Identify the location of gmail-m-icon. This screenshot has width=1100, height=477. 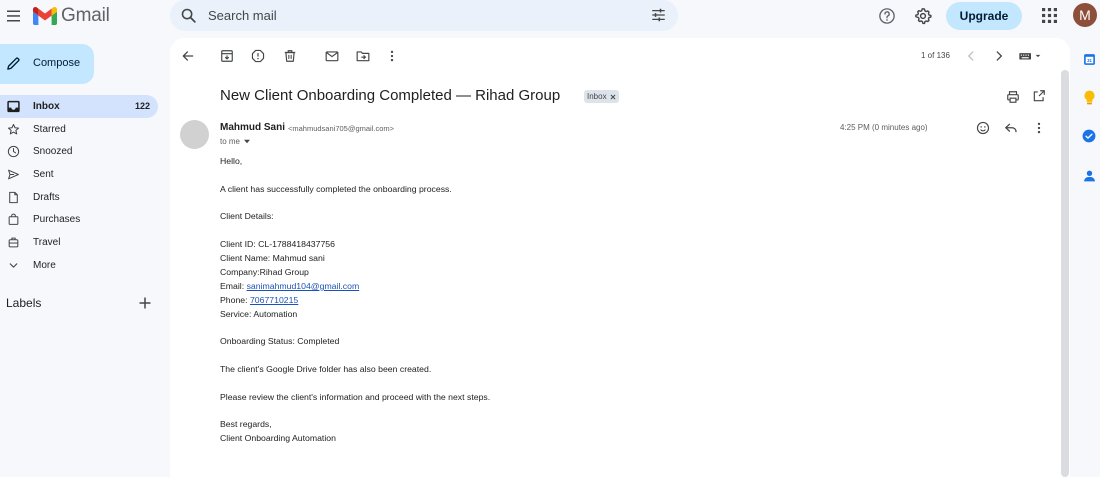
(45, 16).